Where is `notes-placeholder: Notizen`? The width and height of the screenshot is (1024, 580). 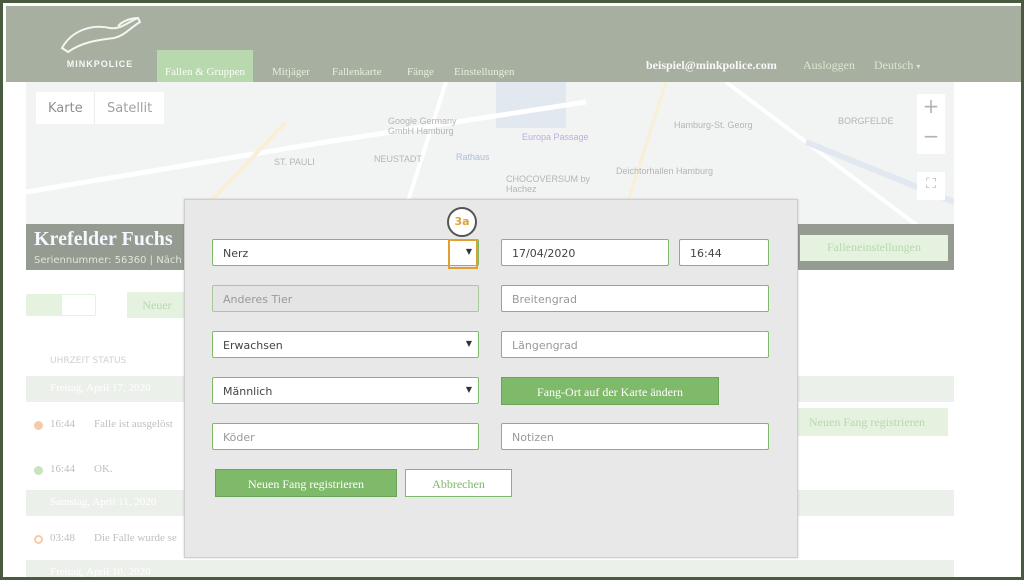
notes-placeholder: Notizen is located at coordinates (533, 437).